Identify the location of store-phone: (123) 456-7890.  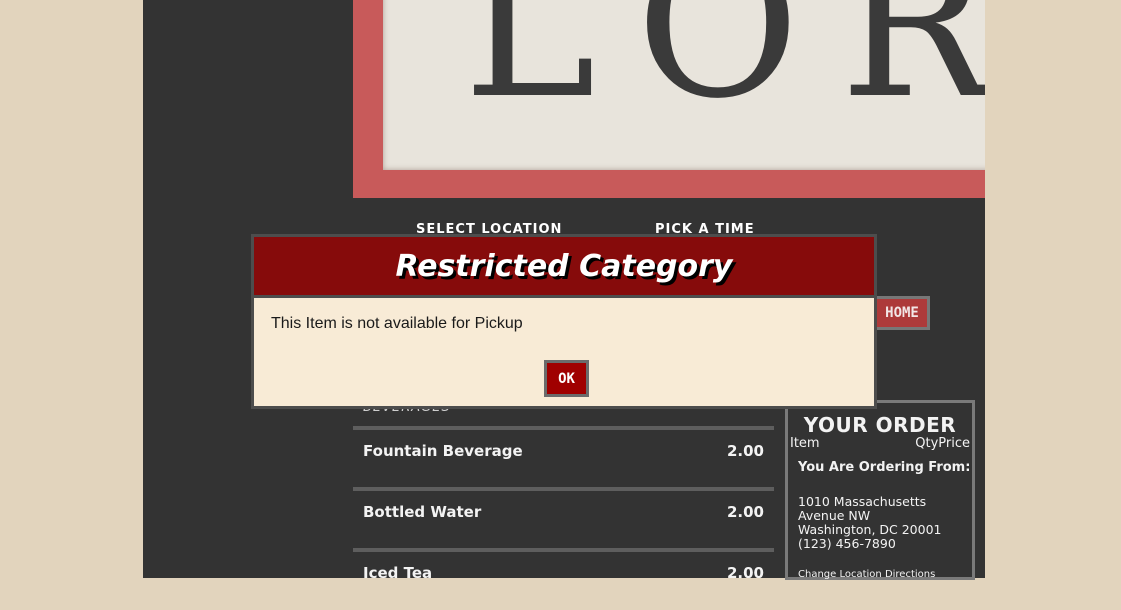
(847, 543).